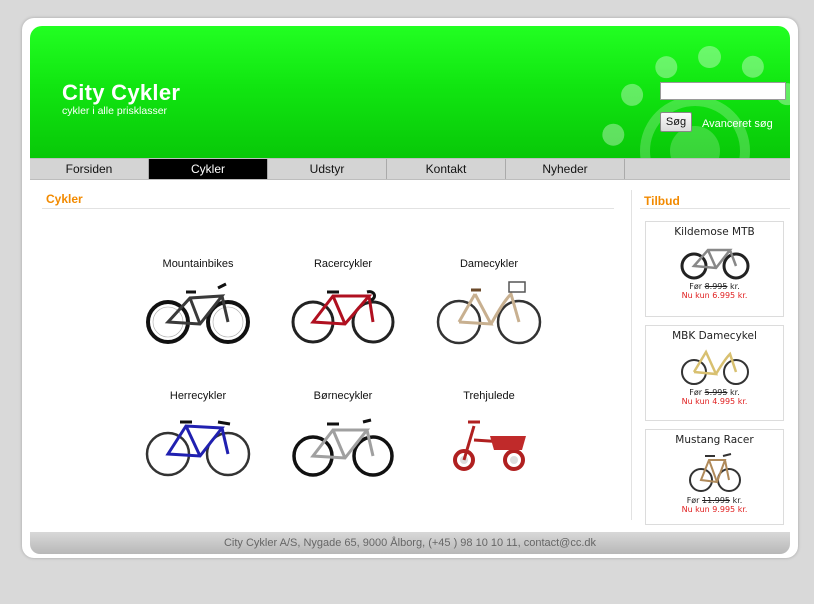 The image size is (814, 604). Describe the element at coordinates (115, 111) in the screenshot. I see `site-tagline: cykler i alle prisklasser` at that location.